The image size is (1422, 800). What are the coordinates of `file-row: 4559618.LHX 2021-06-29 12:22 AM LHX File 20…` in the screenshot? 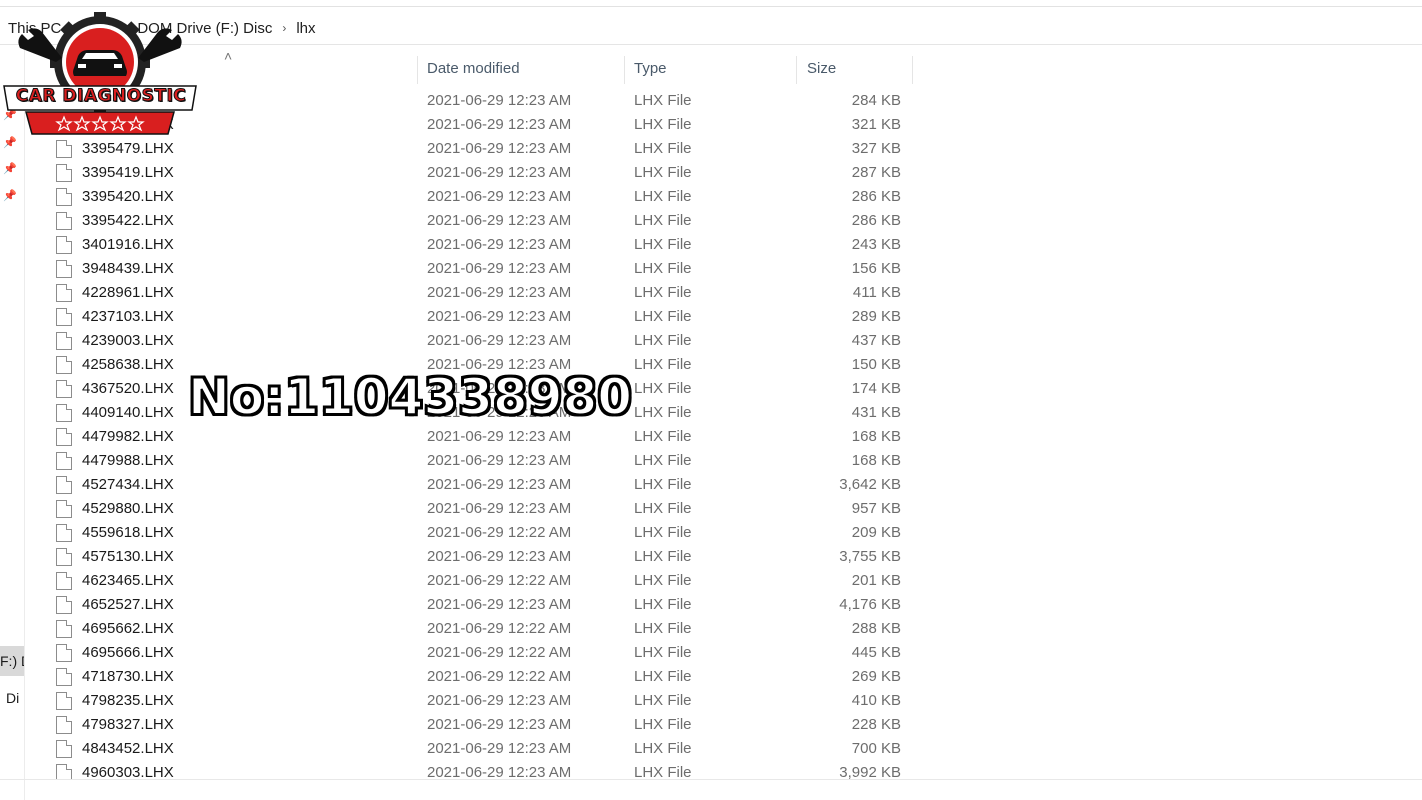 It's located at (711, 533).